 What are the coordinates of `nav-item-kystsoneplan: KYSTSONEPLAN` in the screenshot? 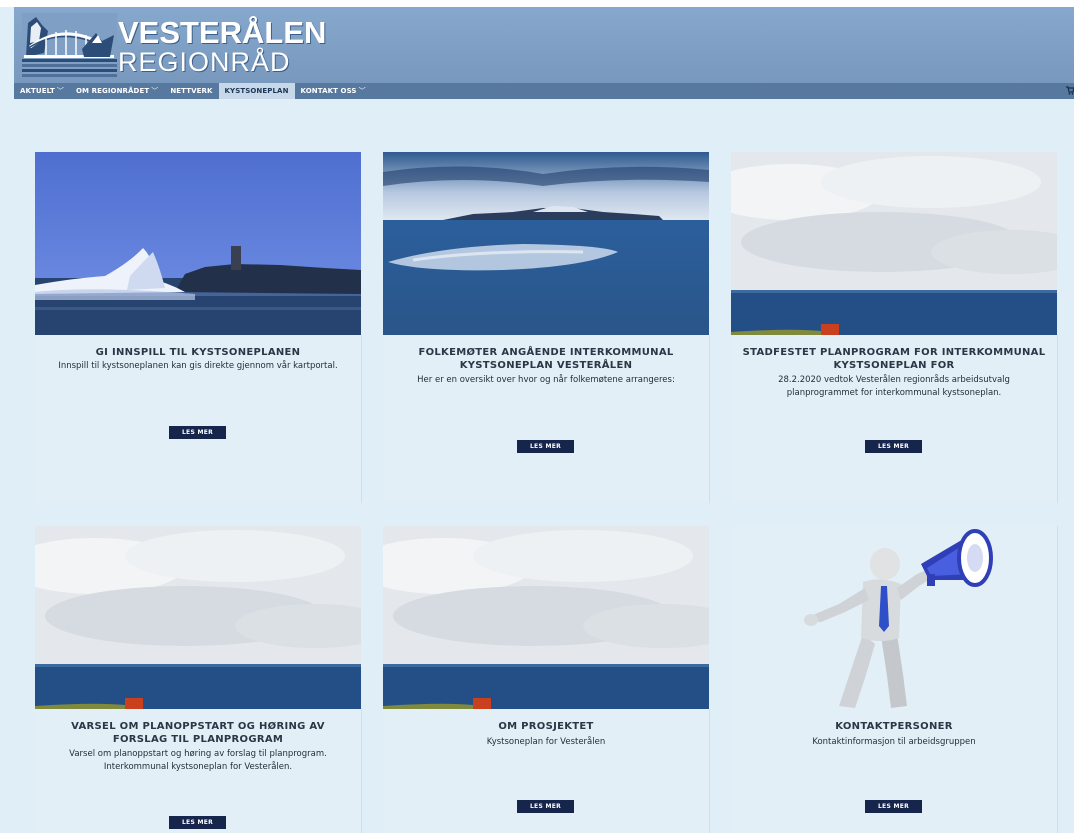 It's located at (256, 91).